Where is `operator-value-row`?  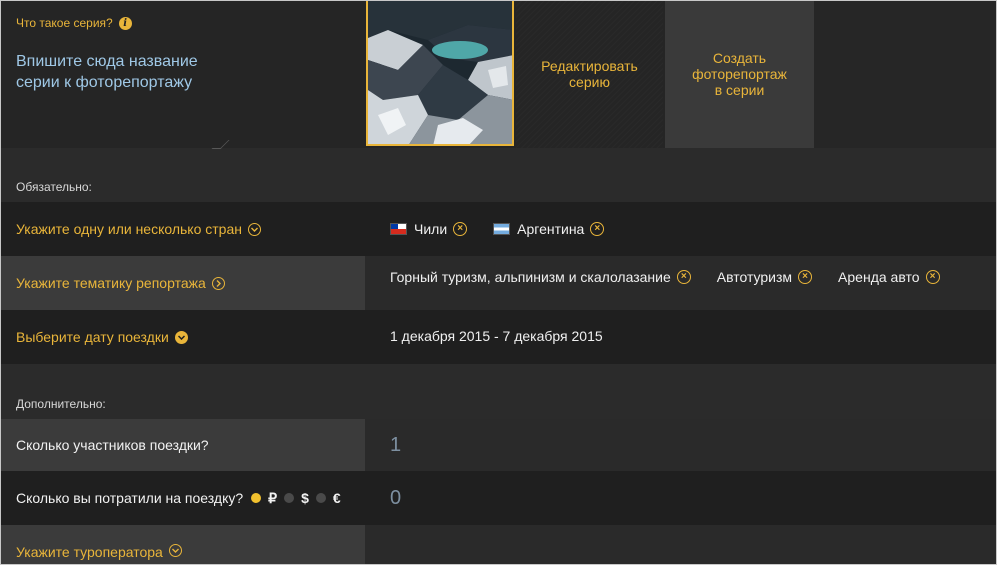
operator-value-row is located at coordinates (681, 545).